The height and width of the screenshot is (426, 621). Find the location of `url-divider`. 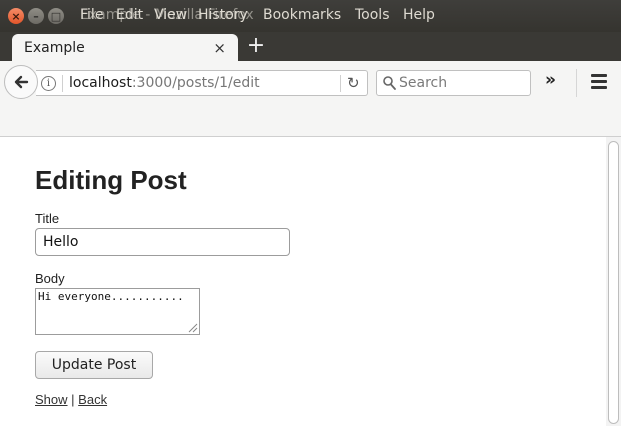

url-divider is located at coordinates (62, 83).